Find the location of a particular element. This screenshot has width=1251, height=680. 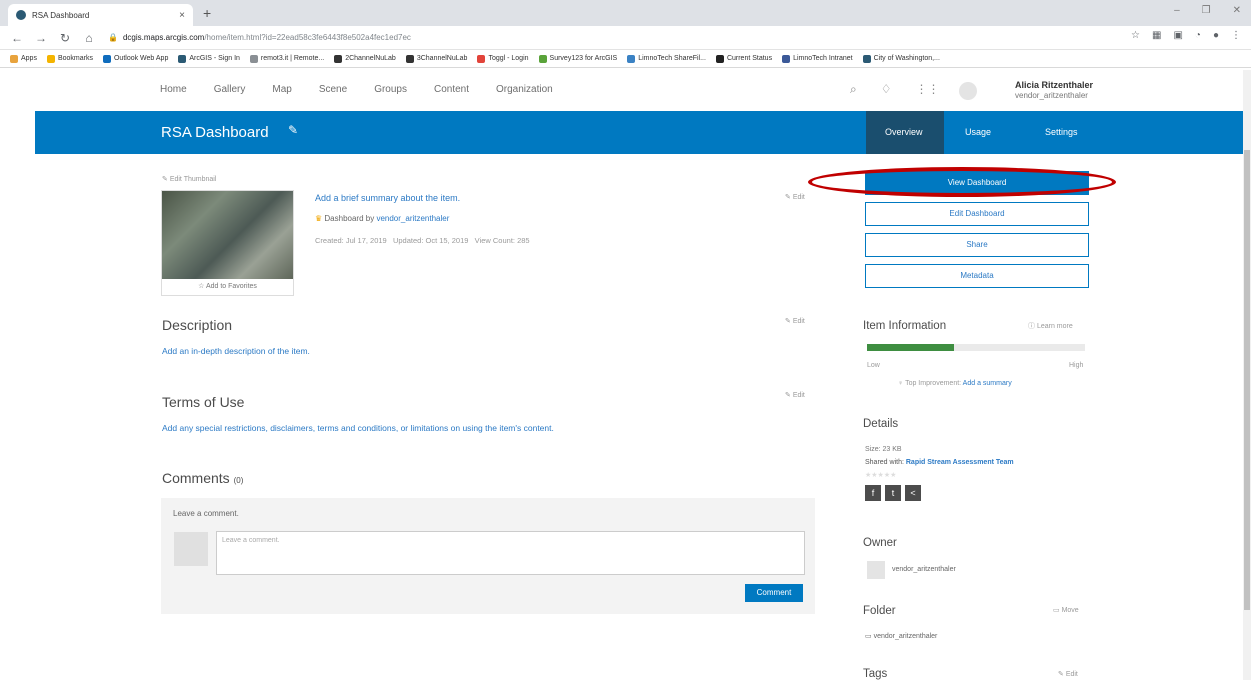

browser-tabstrip: RSA Dashboard × + – ❐ ✕ is located at coordinates (625, 13).